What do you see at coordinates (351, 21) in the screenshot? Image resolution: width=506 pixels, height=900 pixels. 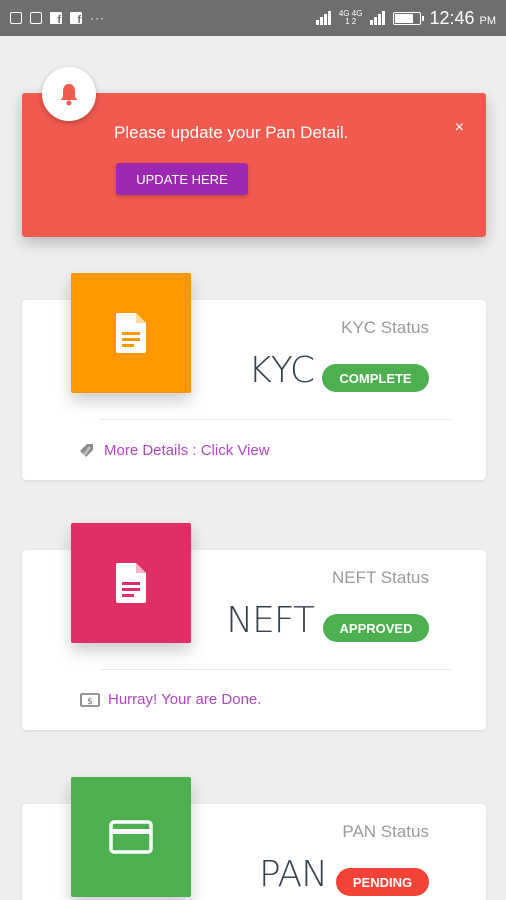 I see `network-sim: 1 2` at bounding box center [351, 21].